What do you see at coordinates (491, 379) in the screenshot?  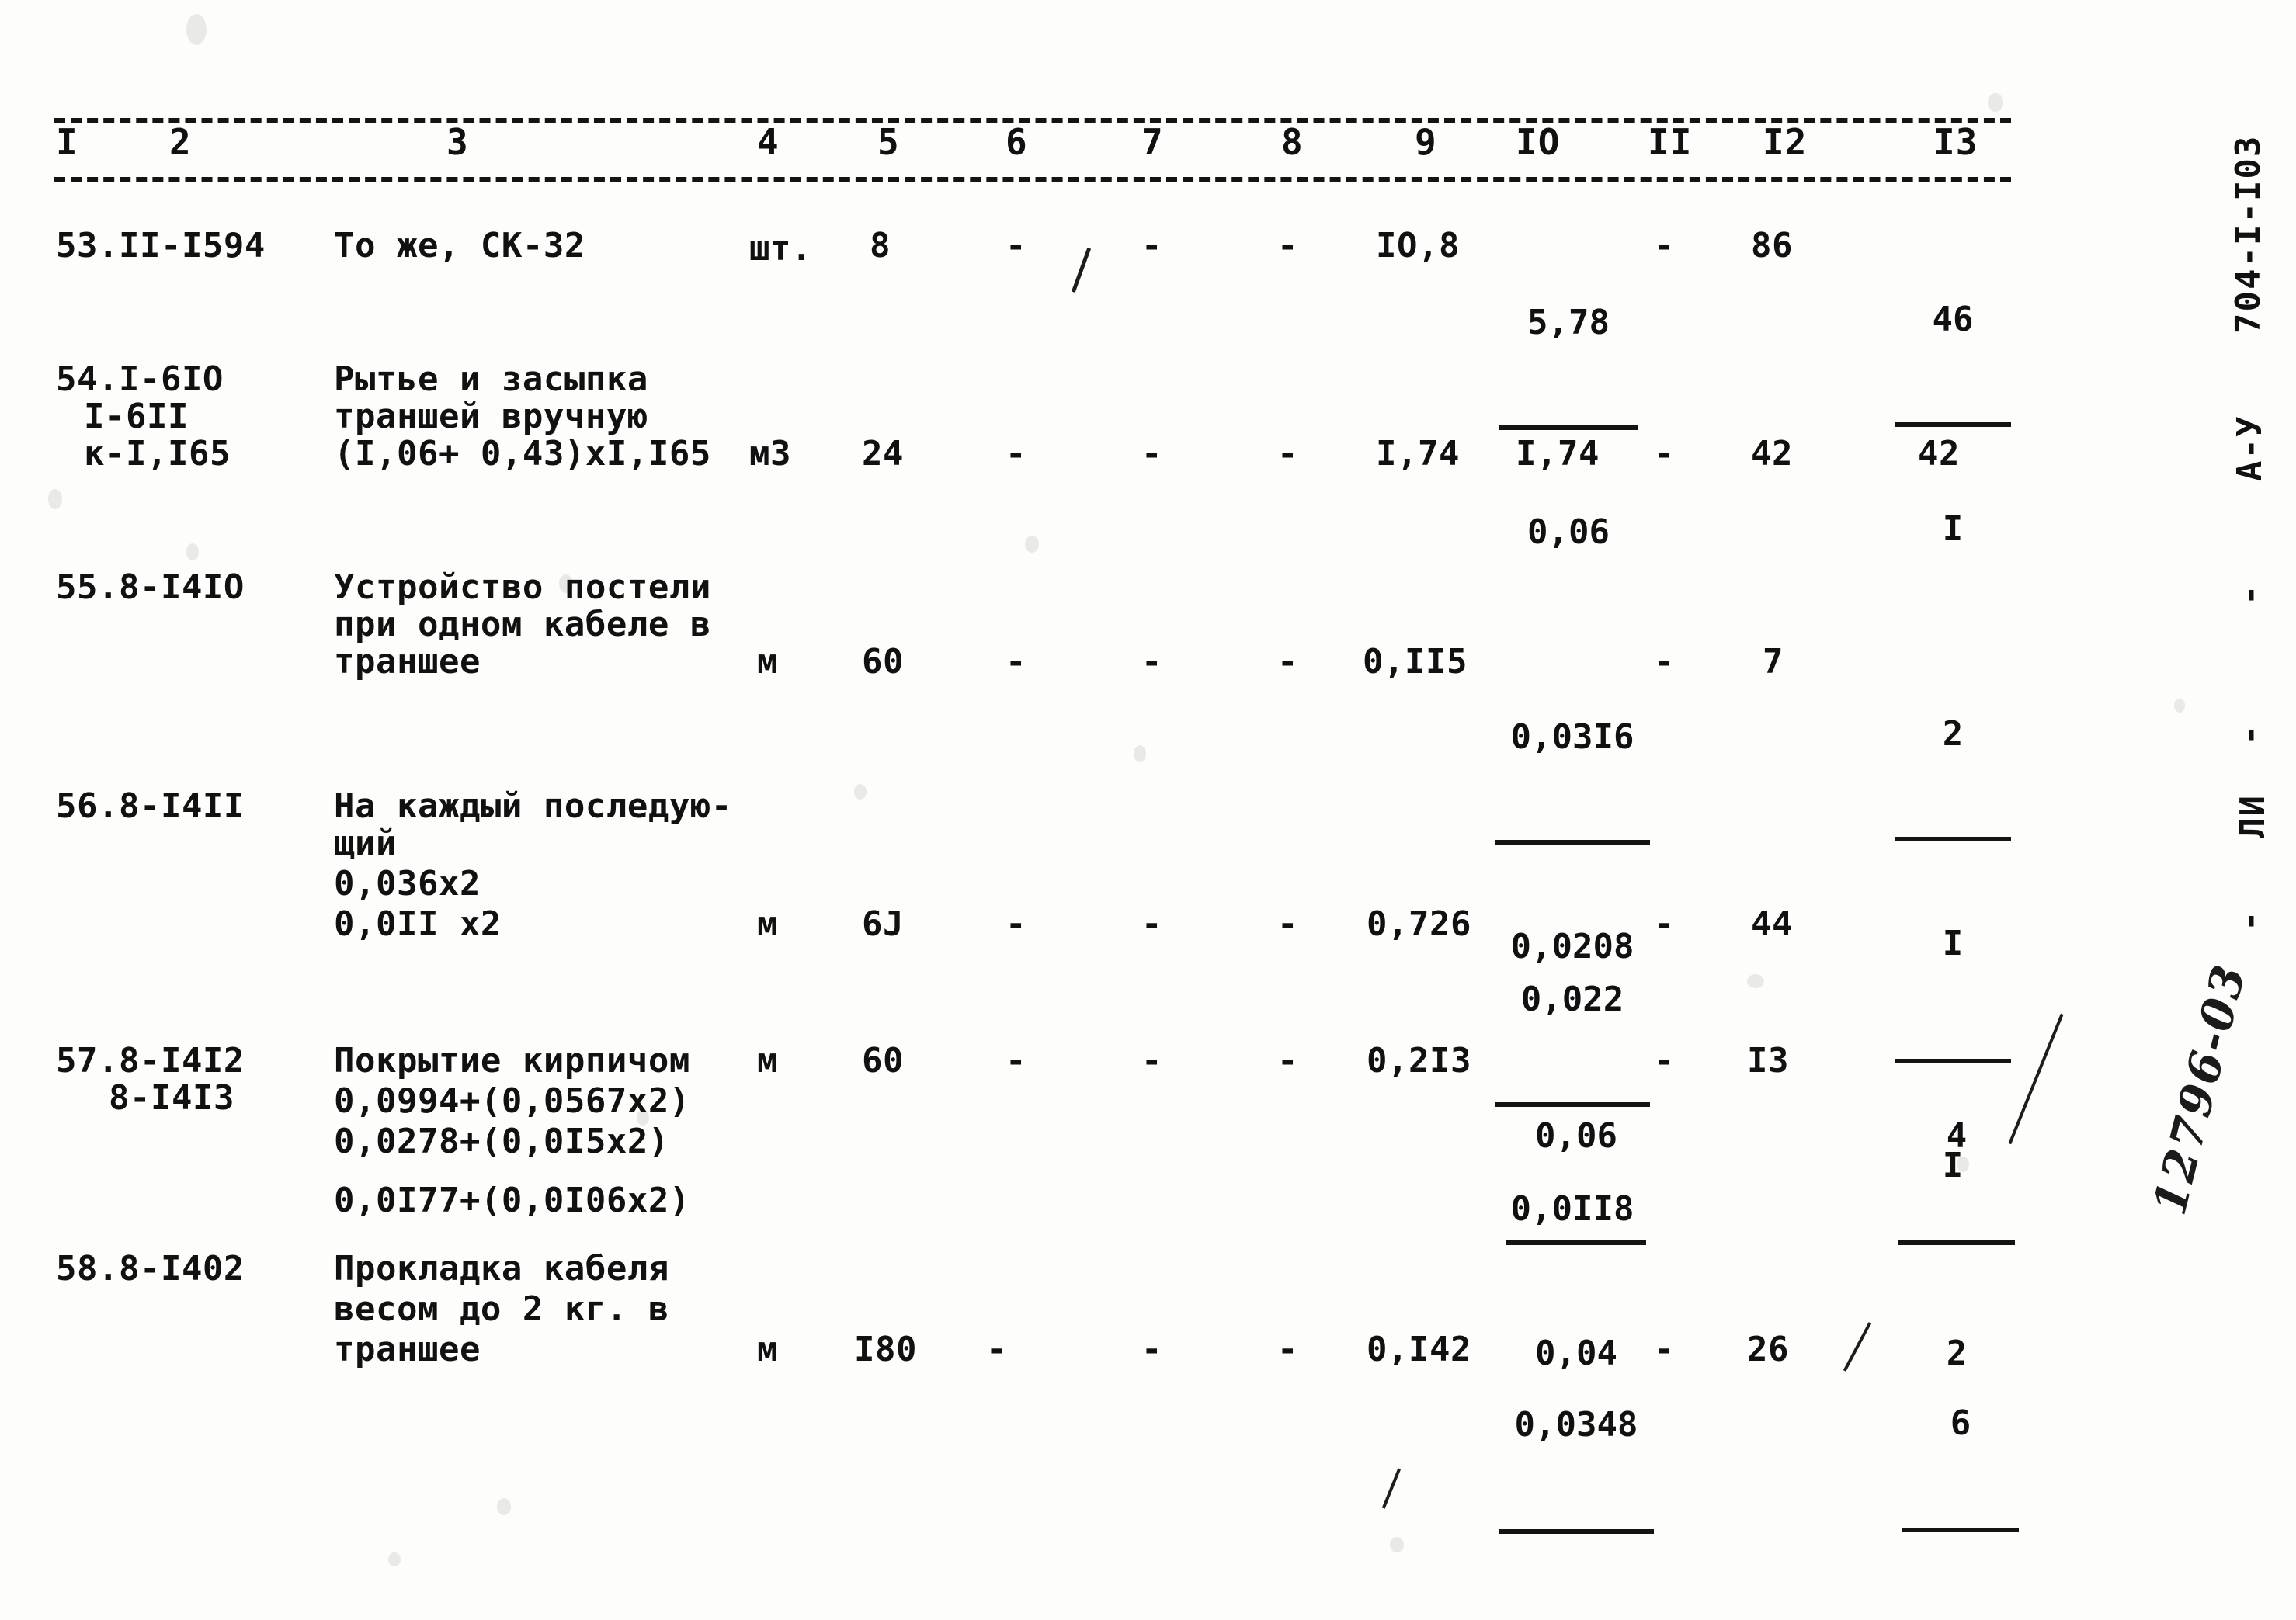 I see `row-description-line: Рытье и засыпка` at bounding box center [491, 379].